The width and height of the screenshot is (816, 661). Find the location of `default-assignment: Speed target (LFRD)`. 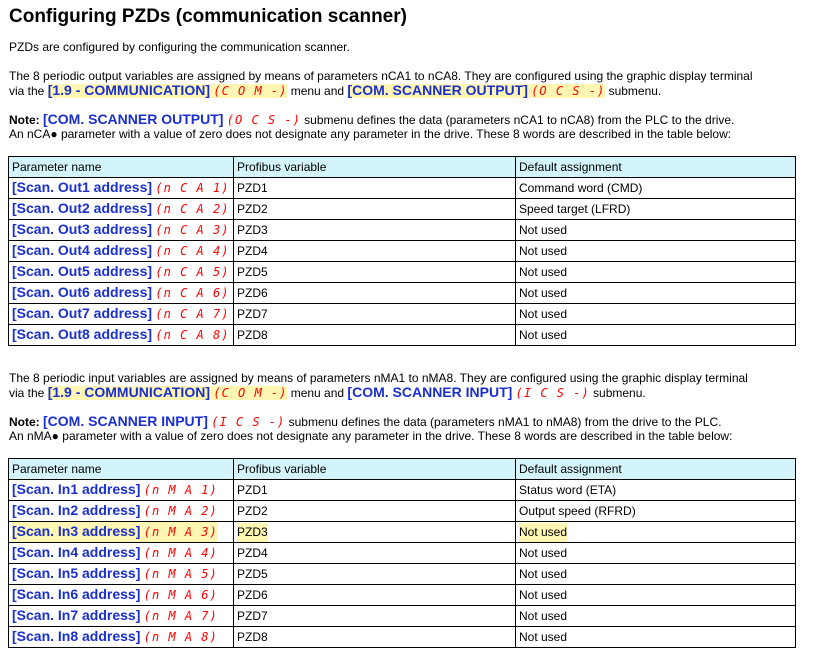

default-assignment: Speed target (LFRD) is located at coordinates (575, 208).